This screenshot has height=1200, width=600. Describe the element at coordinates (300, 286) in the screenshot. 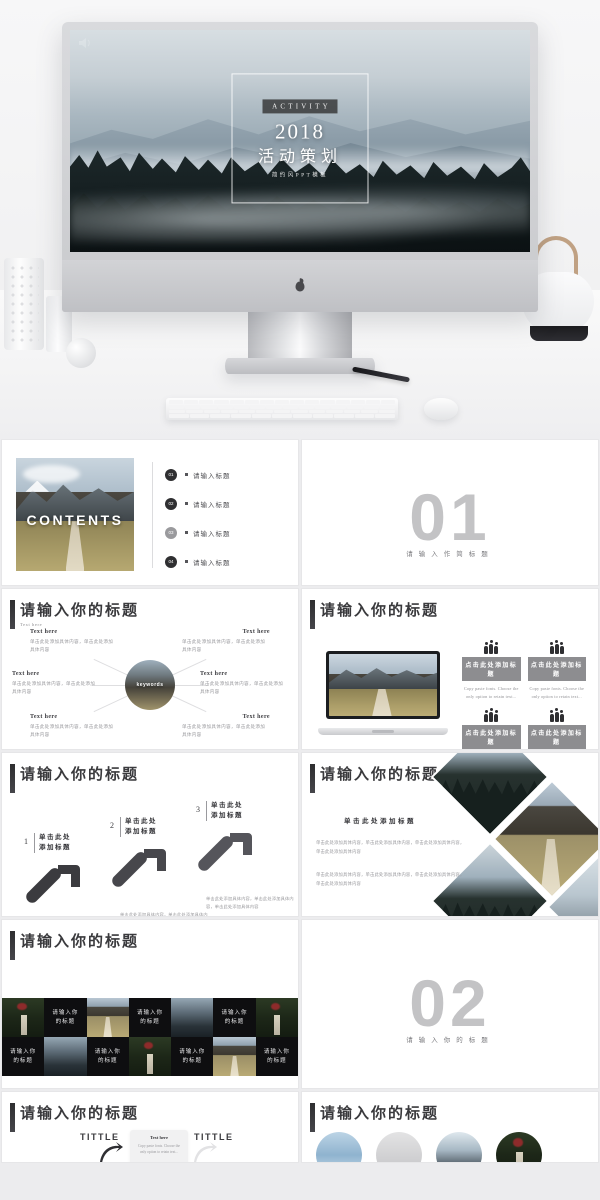

I see `apple-logo-icon` at that location.